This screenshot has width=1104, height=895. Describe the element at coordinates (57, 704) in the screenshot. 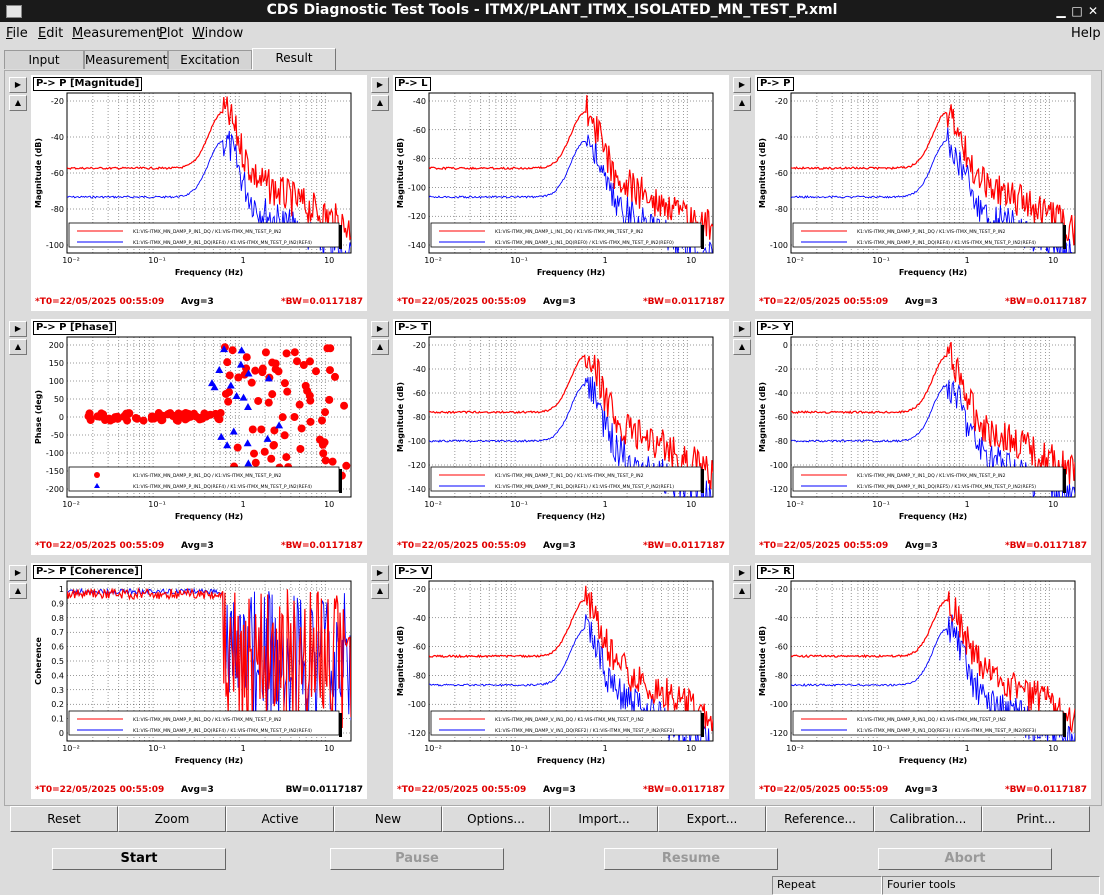

I see `y-tick-label: 0.2` at that location.